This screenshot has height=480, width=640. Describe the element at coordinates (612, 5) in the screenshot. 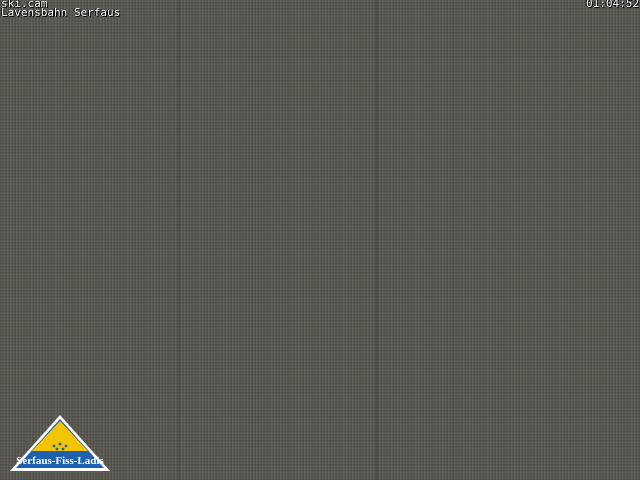

I see `timestamp: 01:04:52` at that location.